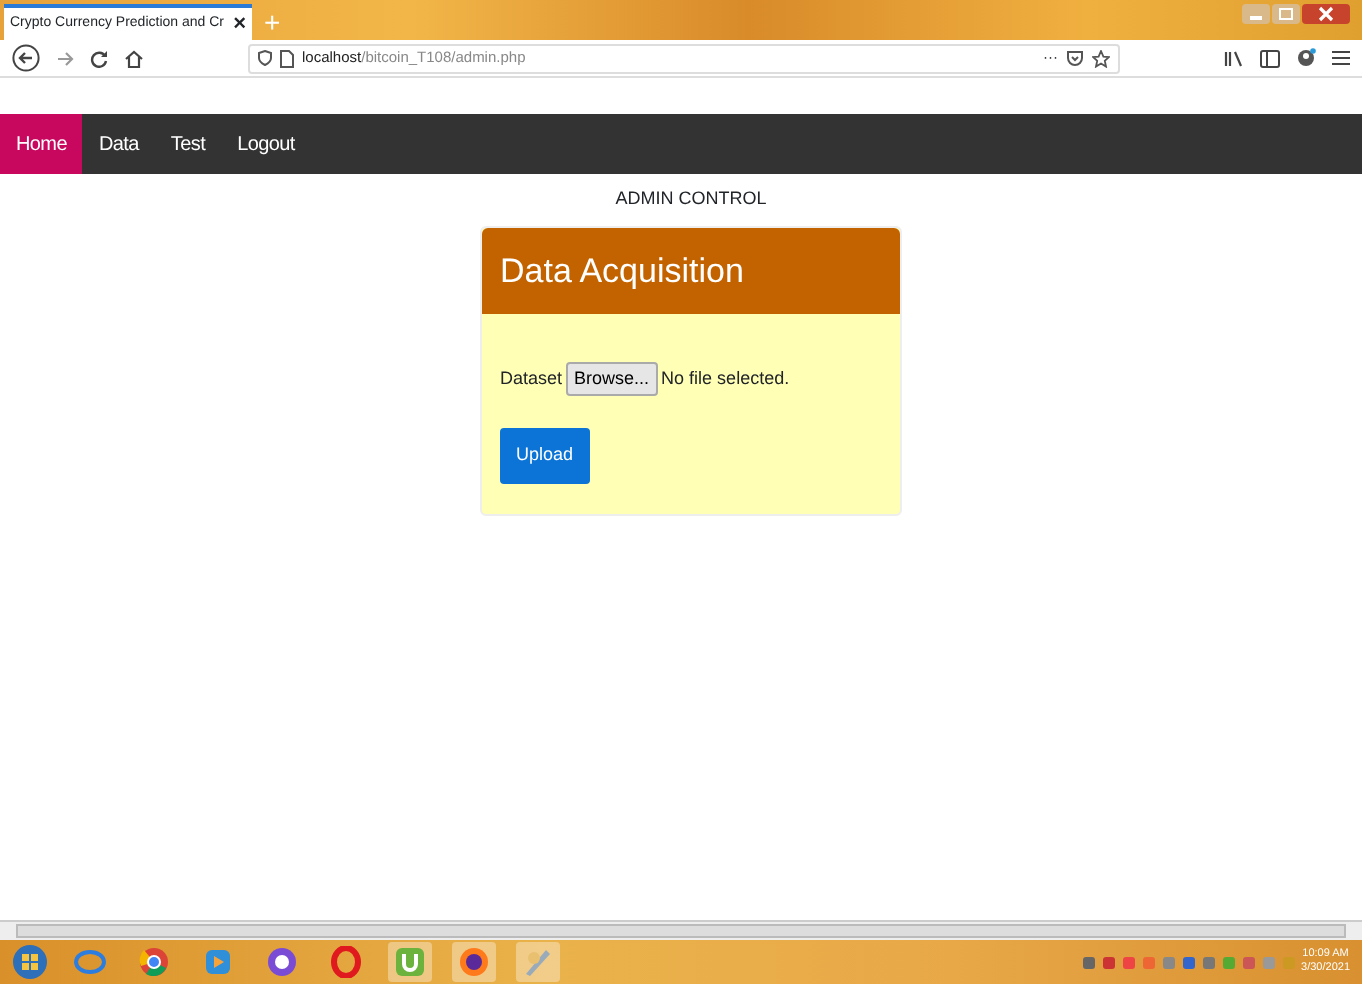 The image size is (1362, 984). Describe the element at coordinates (691, 270) in the screenshot. I see `card-title: Data Acquisition` at that location.